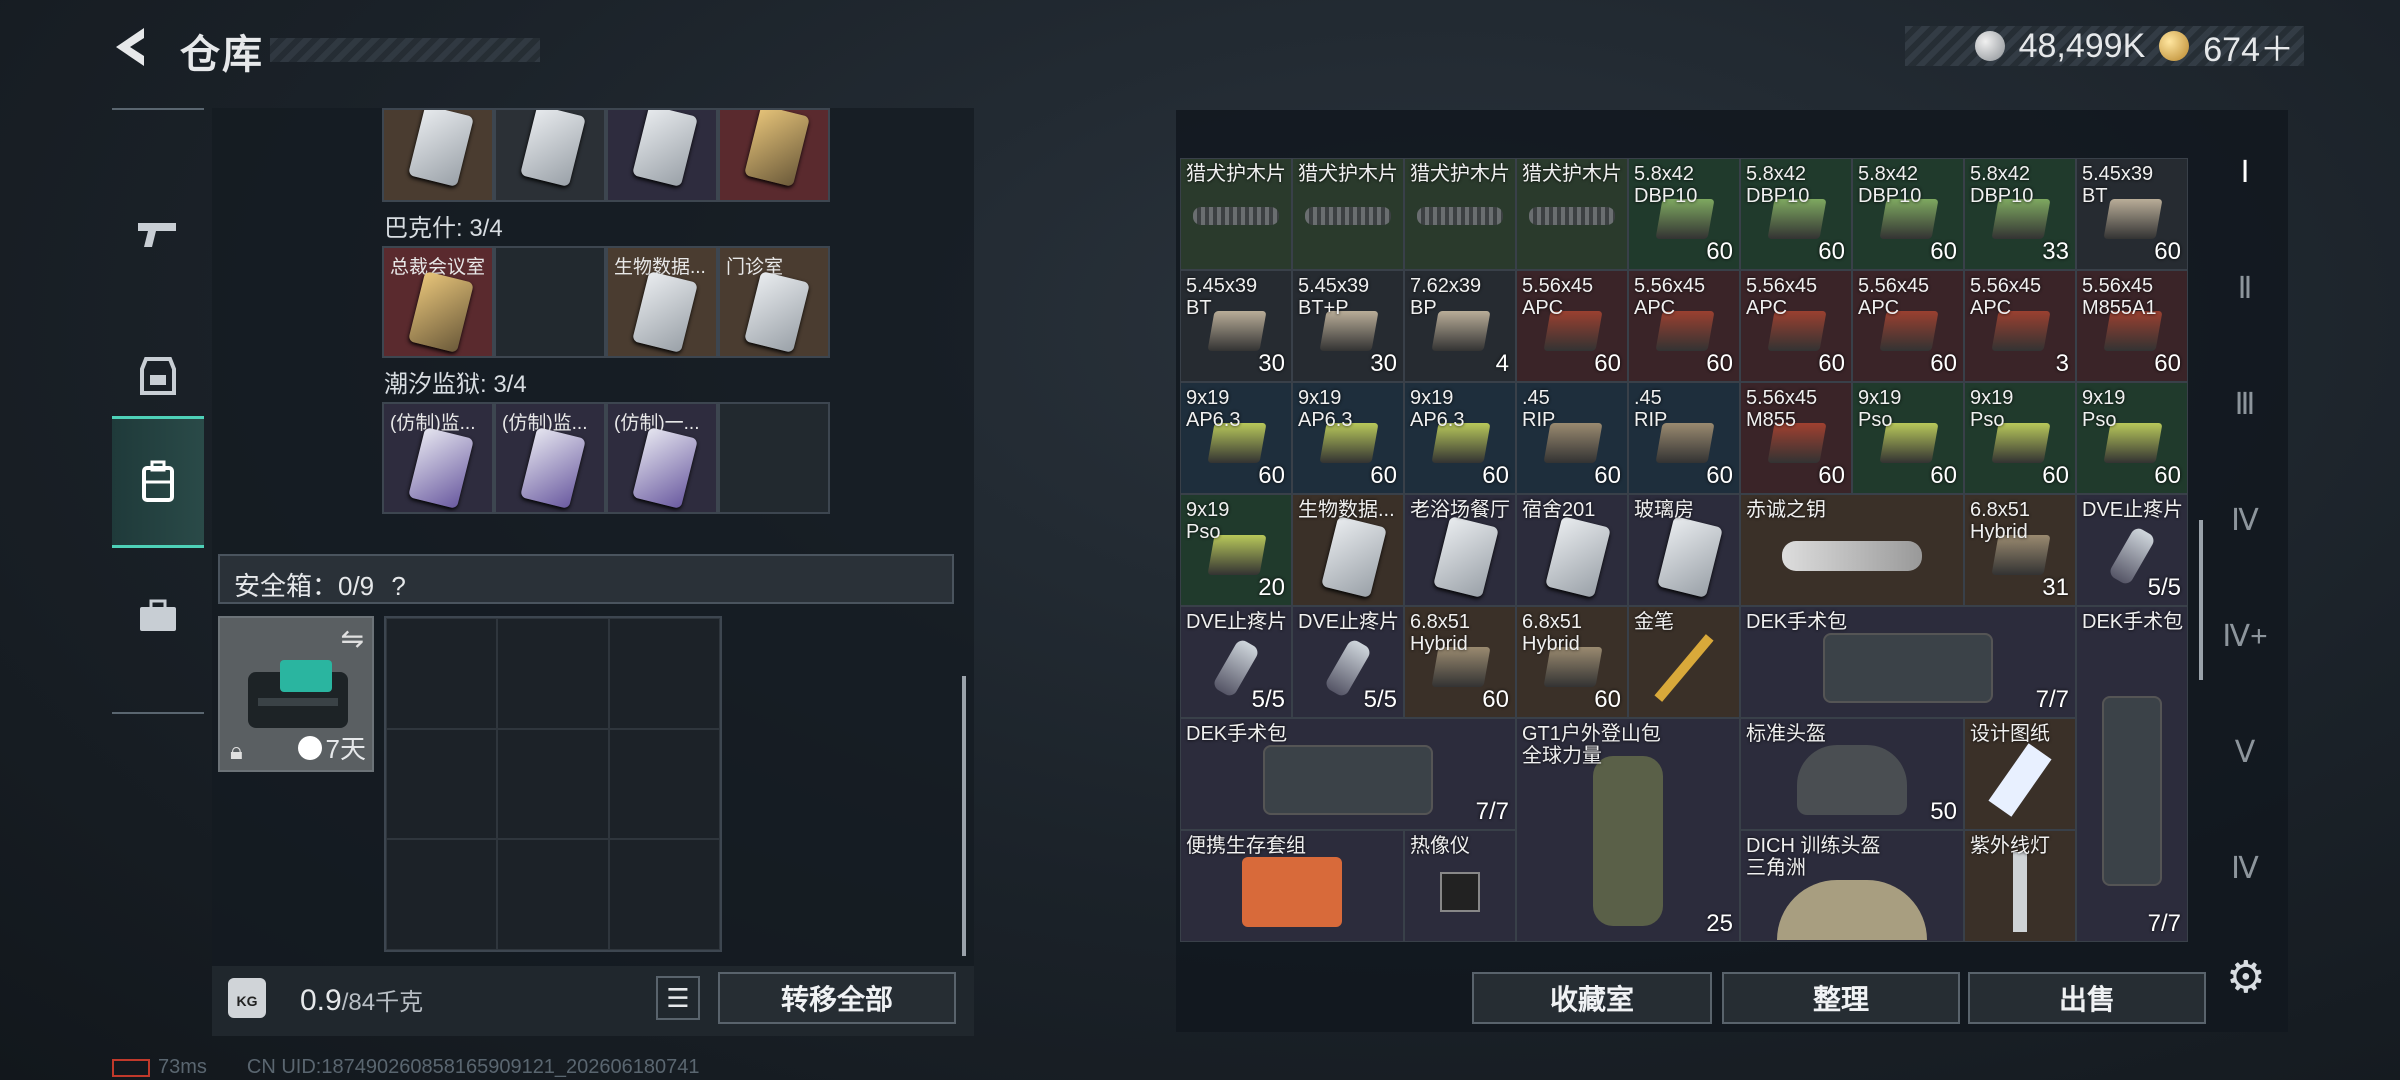 The height and width of the screenshot is (1080, 2400). I want to click on inventory-item: 金笔, so click(1684, 662).